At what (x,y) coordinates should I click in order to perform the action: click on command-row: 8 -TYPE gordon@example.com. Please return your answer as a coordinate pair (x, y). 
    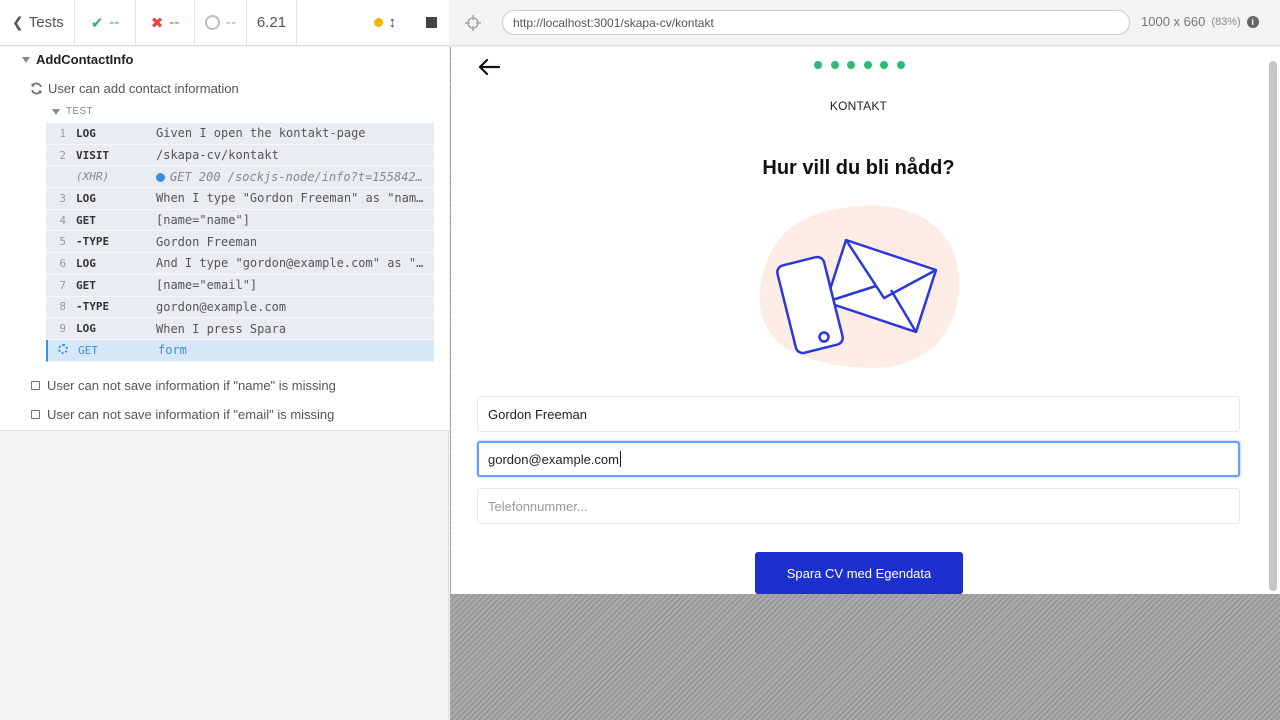
    Looking at the image, I should click on (240, 307).